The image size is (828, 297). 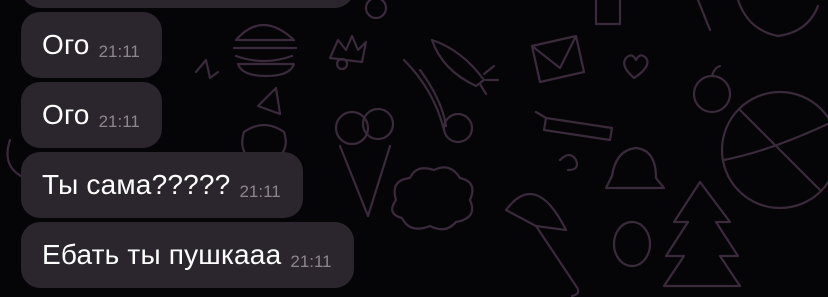 I want to click on burger-doodle-icon, so click(x=265, y=51).